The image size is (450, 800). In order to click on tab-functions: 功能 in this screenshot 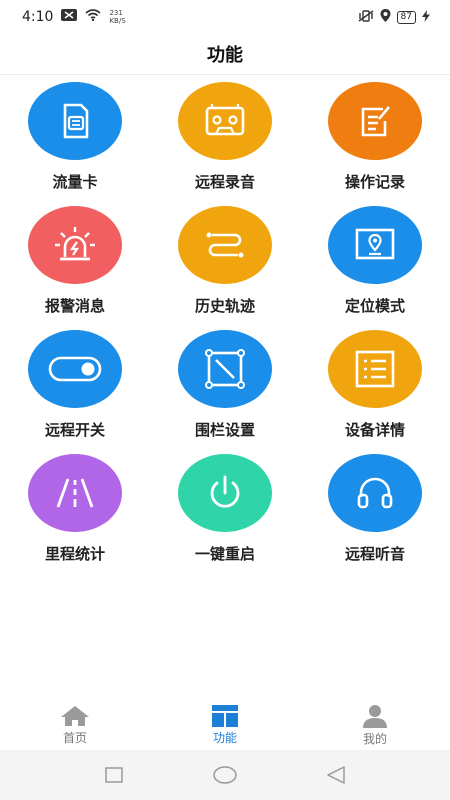, I will do `click(225, 725)`.